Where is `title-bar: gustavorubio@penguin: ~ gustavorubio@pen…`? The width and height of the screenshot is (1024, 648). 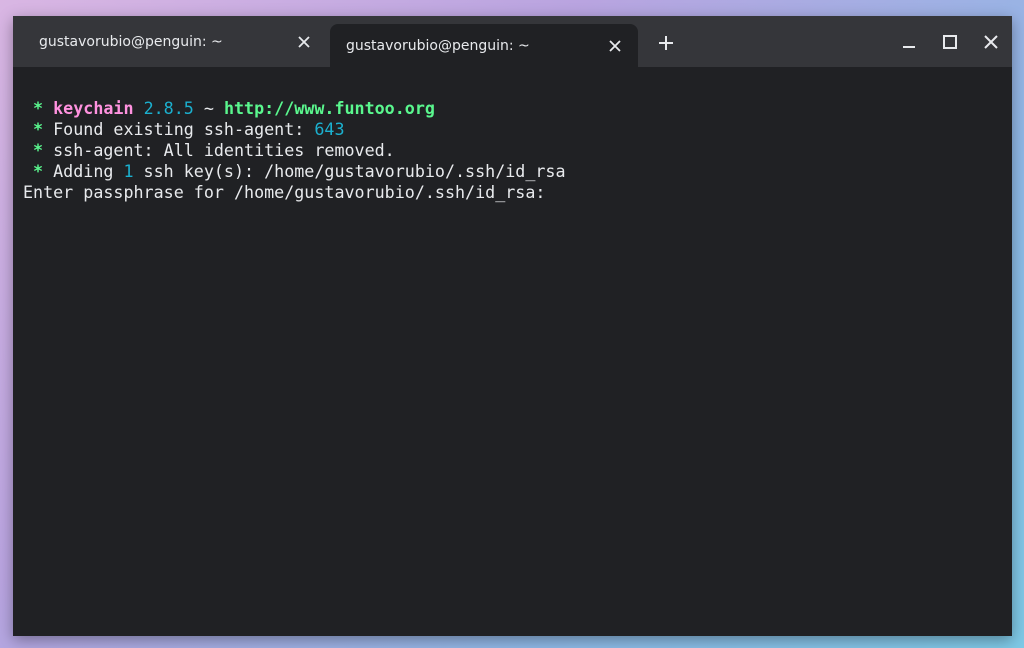 title-bar: gustavorubio@penguin: ~ gustavorubio@pen… is located at coordinates (512, 41).